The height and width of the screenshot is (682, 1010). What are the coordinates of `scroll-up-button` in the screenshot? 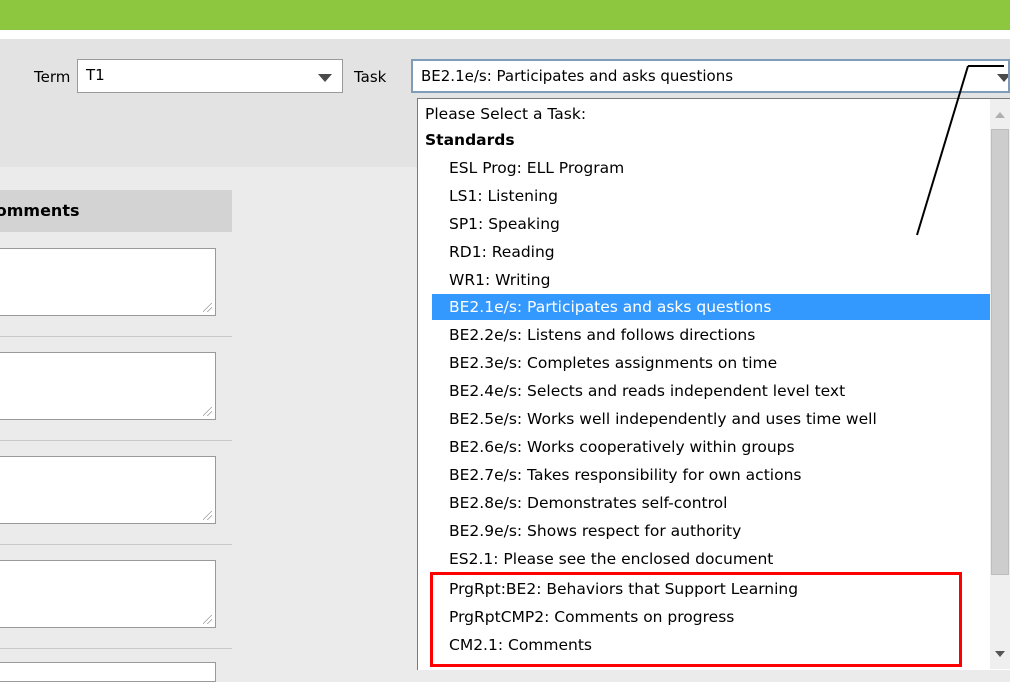 It's located at (1000, 113).